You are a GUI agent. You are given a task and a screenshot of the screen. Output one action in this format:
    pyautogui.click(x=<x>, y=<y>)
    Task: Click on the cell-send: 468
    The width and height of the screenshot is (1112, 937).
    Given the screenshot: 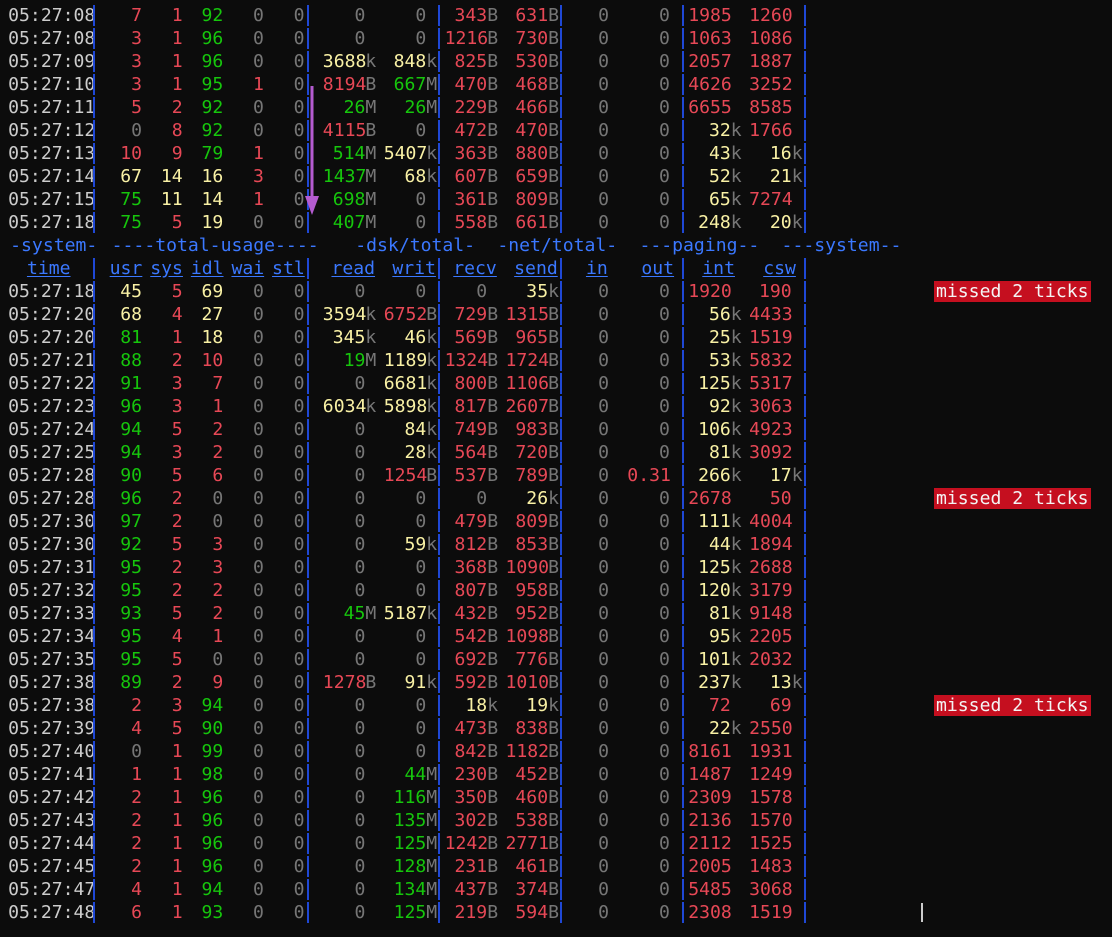 What is the action you would take?
    pyautogui.click(x=532, y=84)
    